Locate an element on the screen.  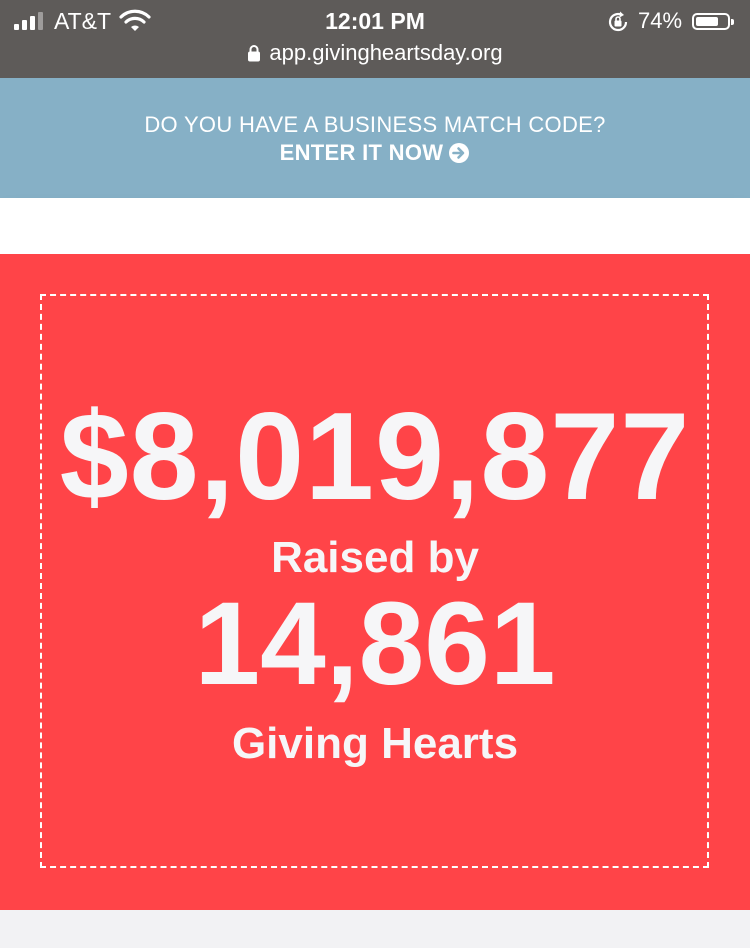
address-bar: app.givingheartsday.org is located at coordinates (375, 53).